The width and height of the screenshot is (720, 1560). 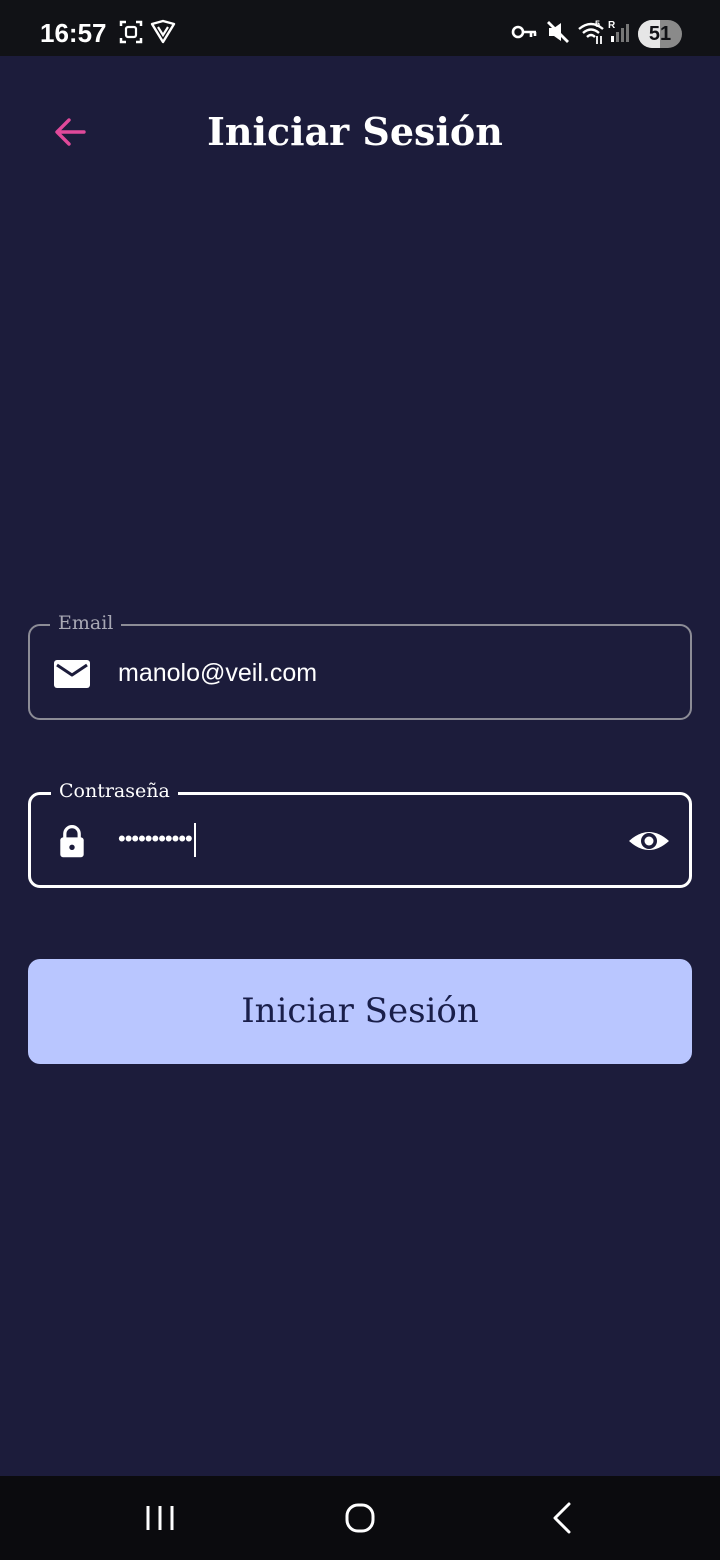 I want to click on email-label: Email, so click(x=86, y=623).